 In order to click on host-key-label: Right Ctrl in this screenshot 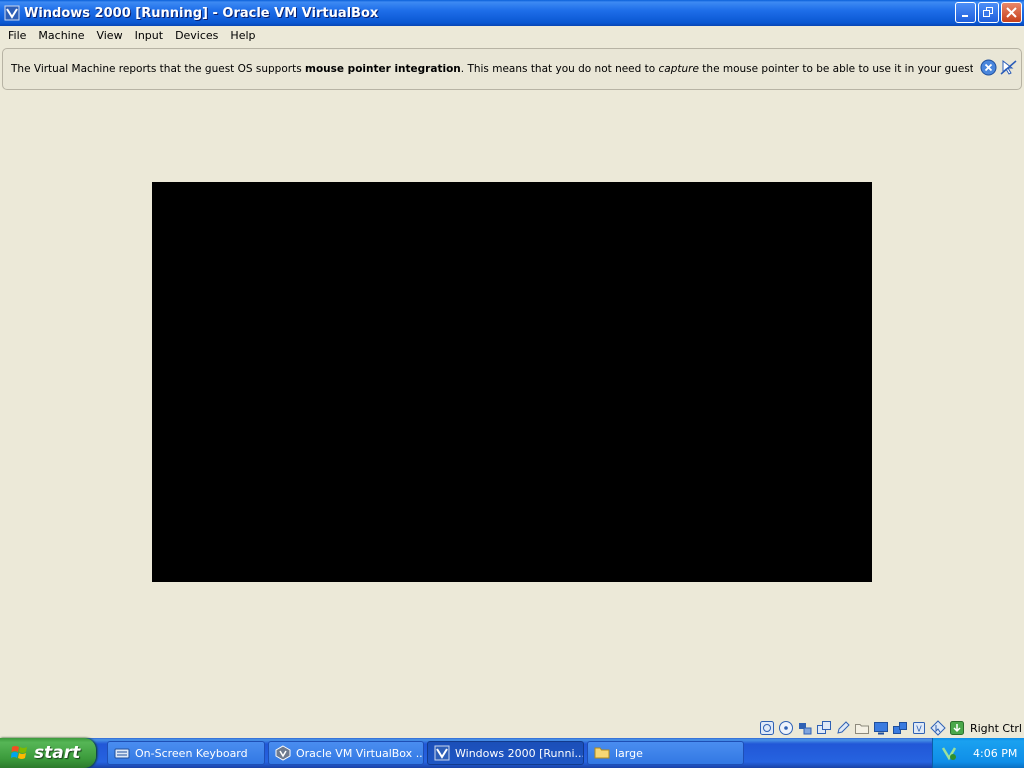, I will do `click(995, 728)`.